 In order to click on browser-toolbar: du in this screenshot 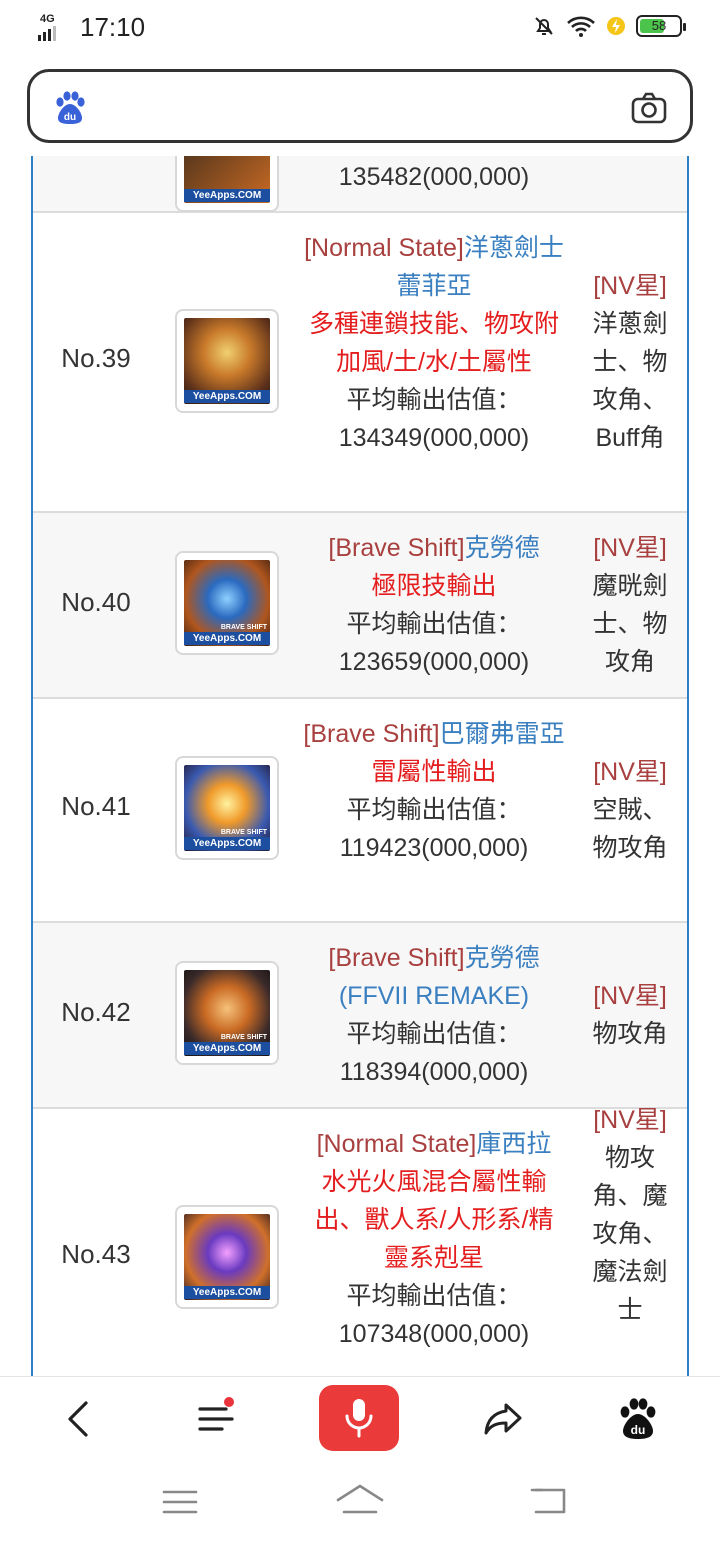, I will do `click(360, 1418)`.